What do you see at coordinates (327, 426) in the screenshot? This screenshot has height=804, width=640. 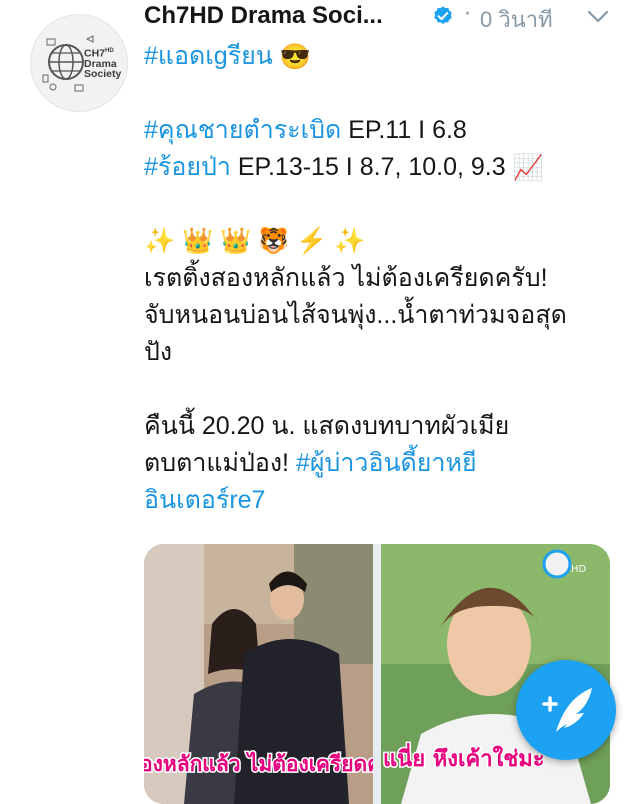 I see `tweet-line-text: คืนนี้ 20.20 น. แสดงบทบาทผัวเมีย` at bounding box center [327, 426].